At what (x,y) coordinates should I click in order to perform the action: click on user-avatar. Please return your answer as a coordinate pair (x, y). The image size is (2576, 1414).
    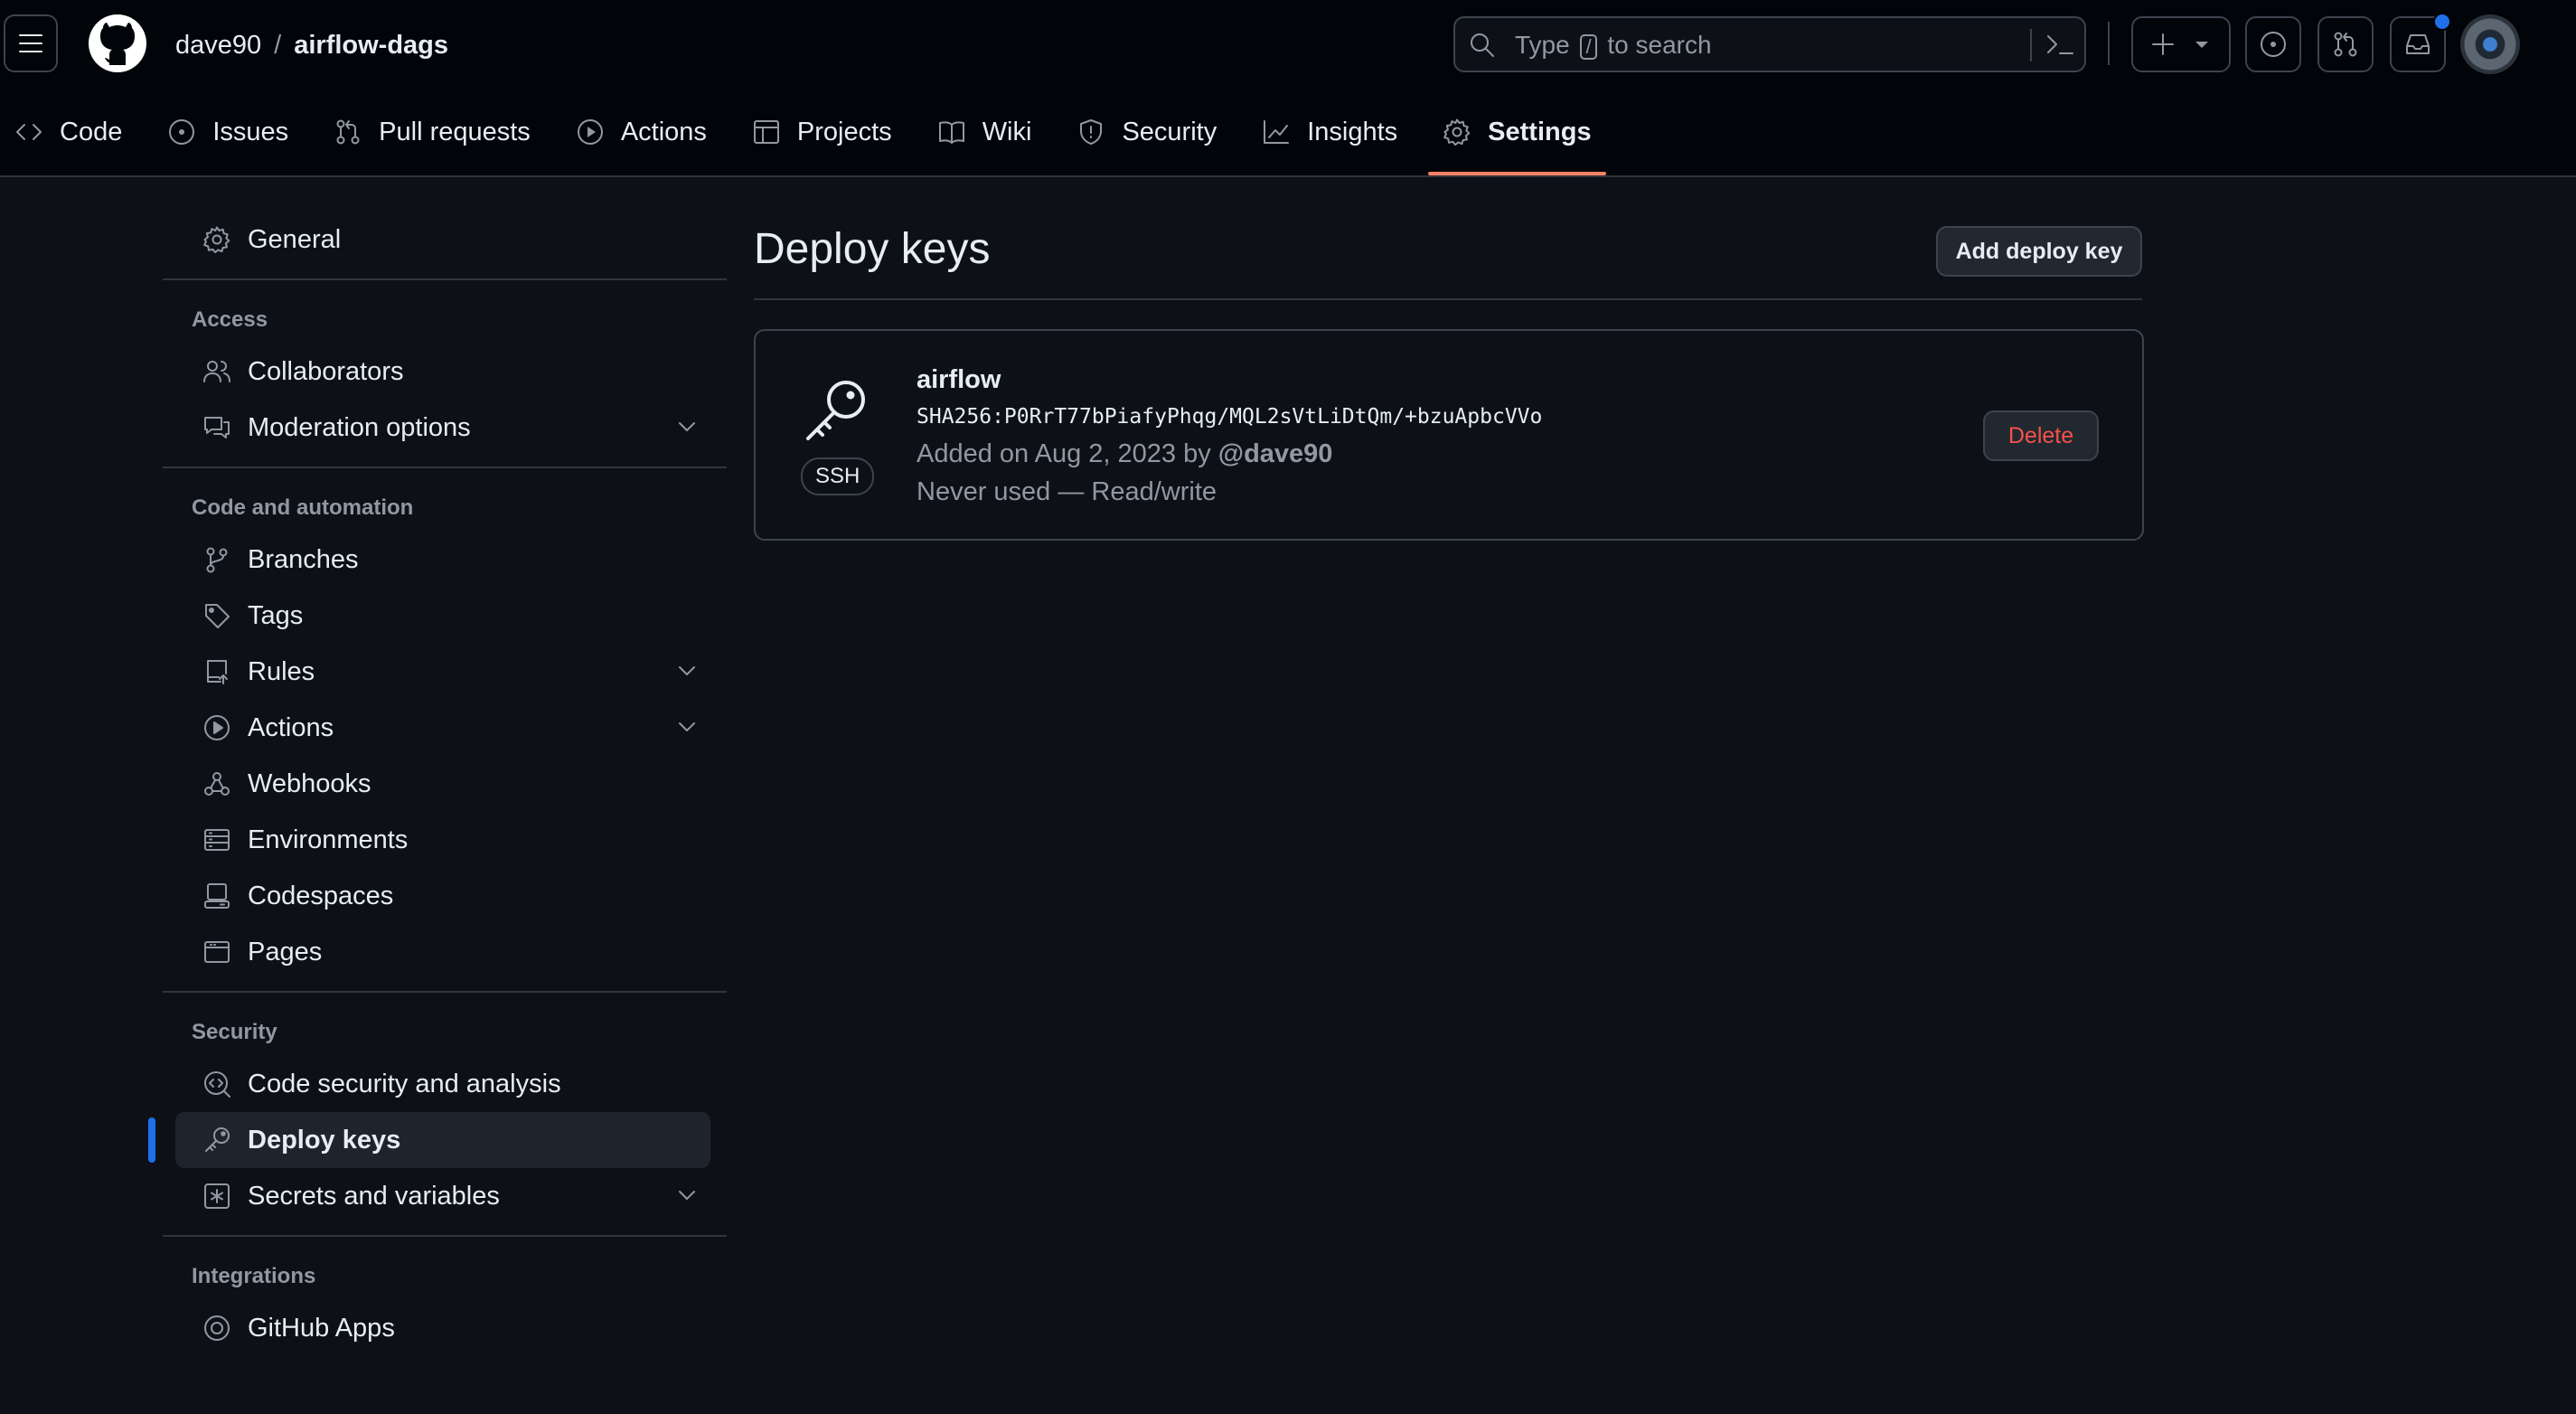
    Looking at the image, I should click on (2490, 44).